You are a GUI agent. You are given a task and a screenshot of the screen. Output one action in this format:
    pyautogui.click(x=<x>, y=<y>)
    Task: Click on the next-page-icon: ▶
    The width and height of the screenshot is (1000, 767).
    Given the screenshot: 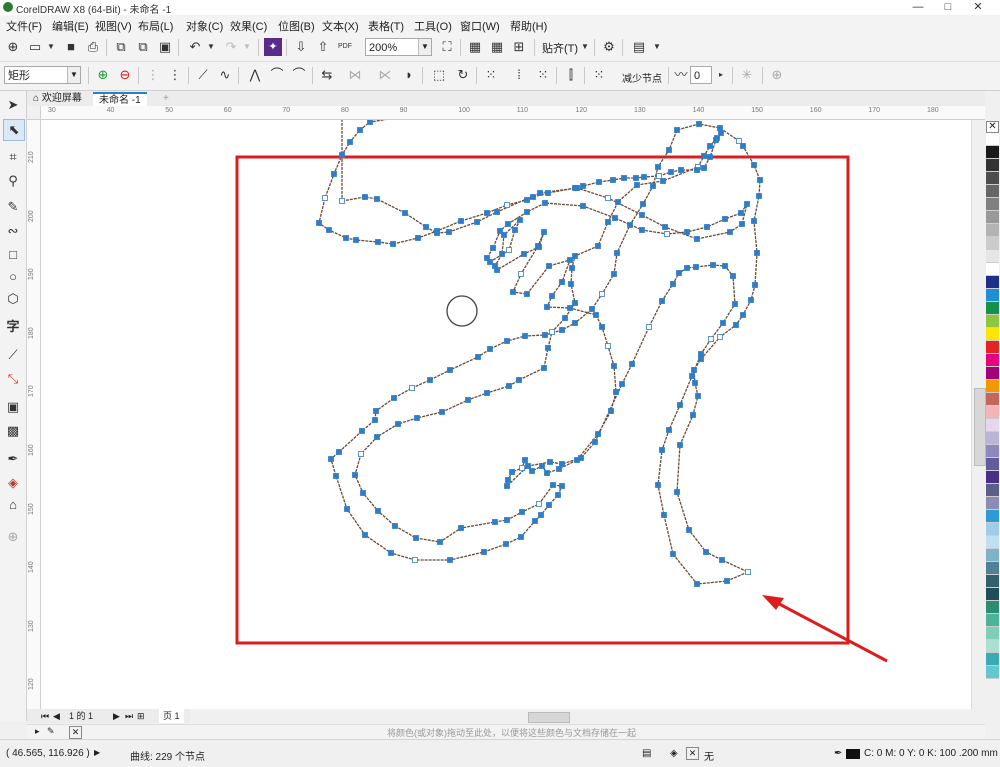 What is the action you would take?
    pyautogui.click(x=116, y=716)
    